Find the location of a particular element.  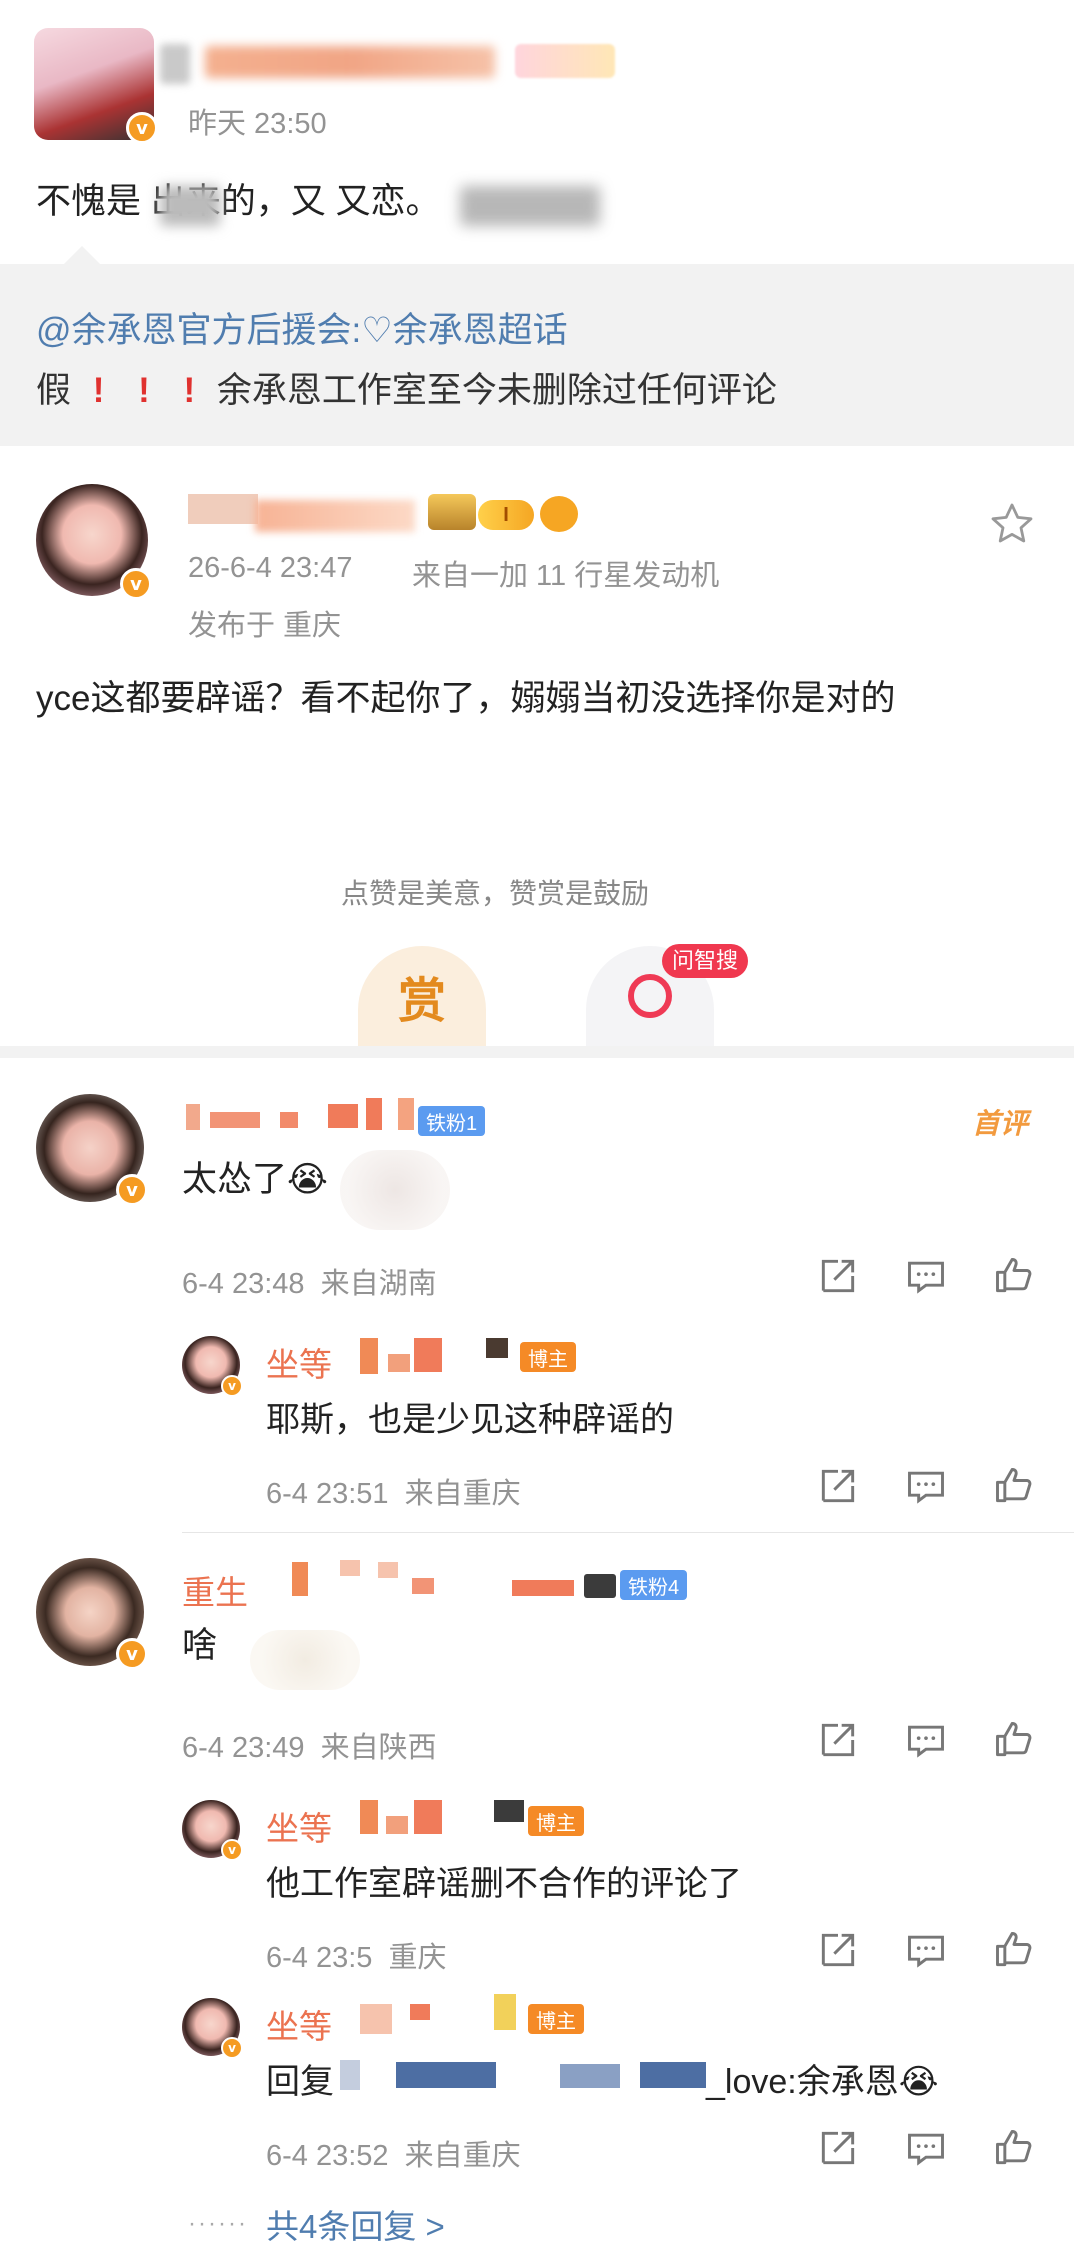

level-badge-icon: I is located at coordinates (506, 515).